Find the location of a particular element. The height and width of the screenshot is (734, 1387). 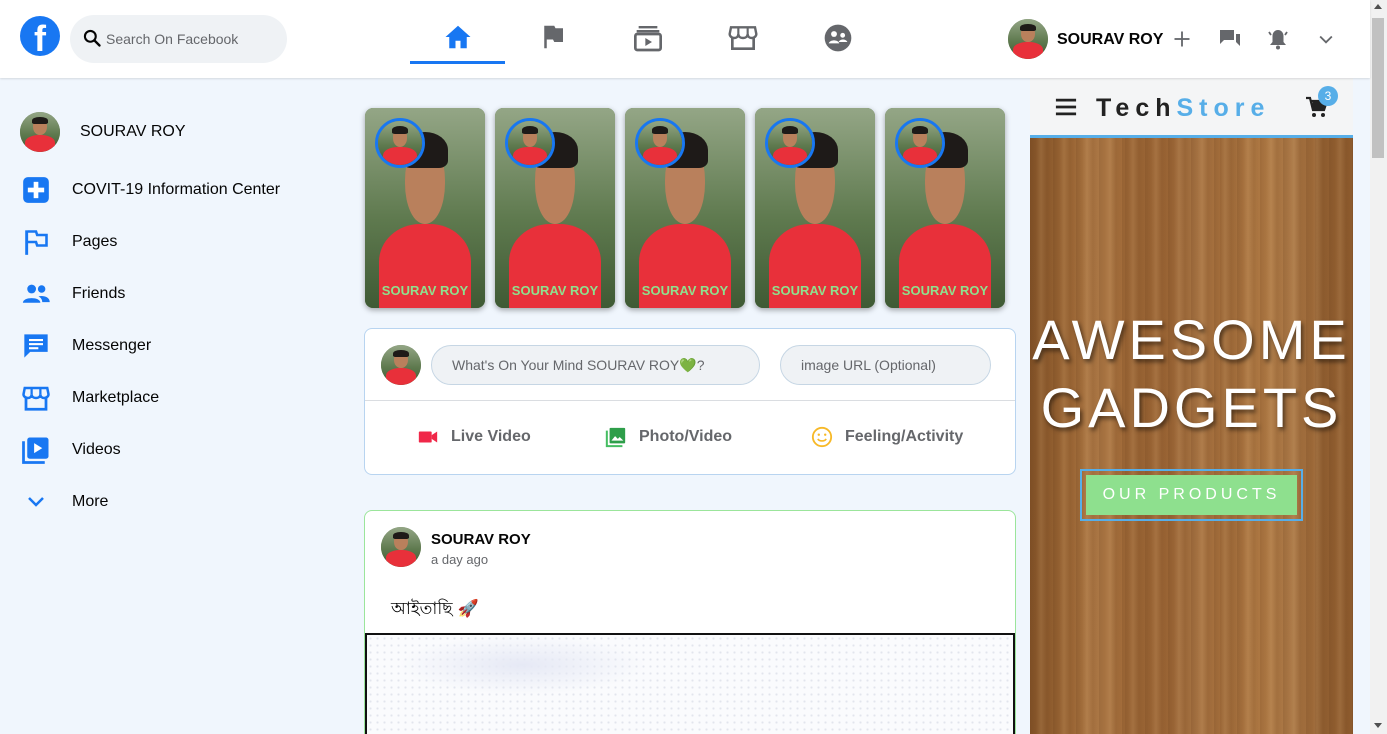

feeling-activity-label: Feeling/Activity is located at coordinates (904, 436).